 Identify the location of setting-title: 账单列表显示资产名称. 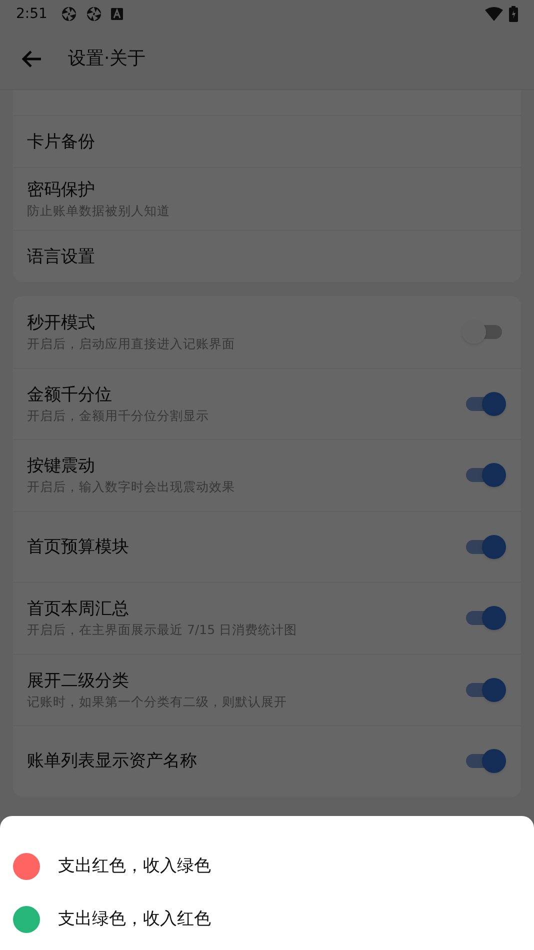
(112, 762).